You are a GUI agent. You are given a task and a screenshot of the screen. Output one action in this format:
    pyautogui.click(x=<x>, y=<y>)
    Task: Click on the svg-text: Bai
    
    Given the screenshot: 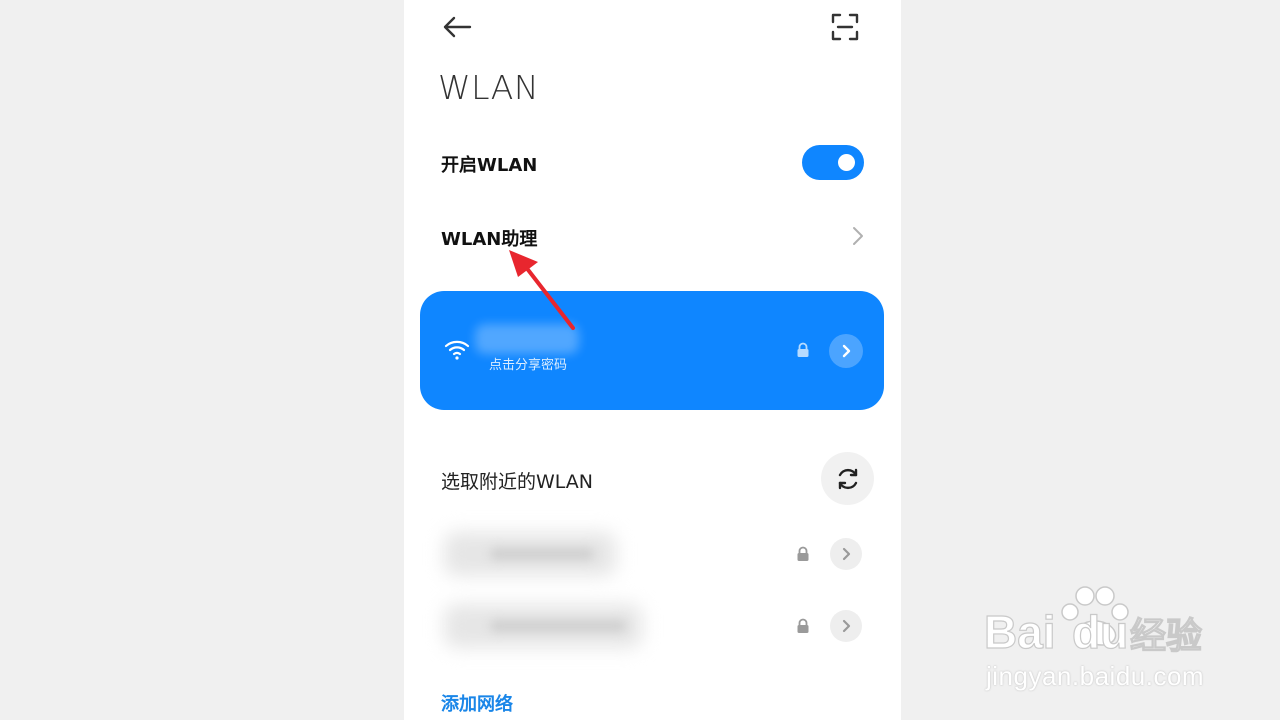 What is the action you would take?
    pyautogui.click(x=1020, y=632)
    